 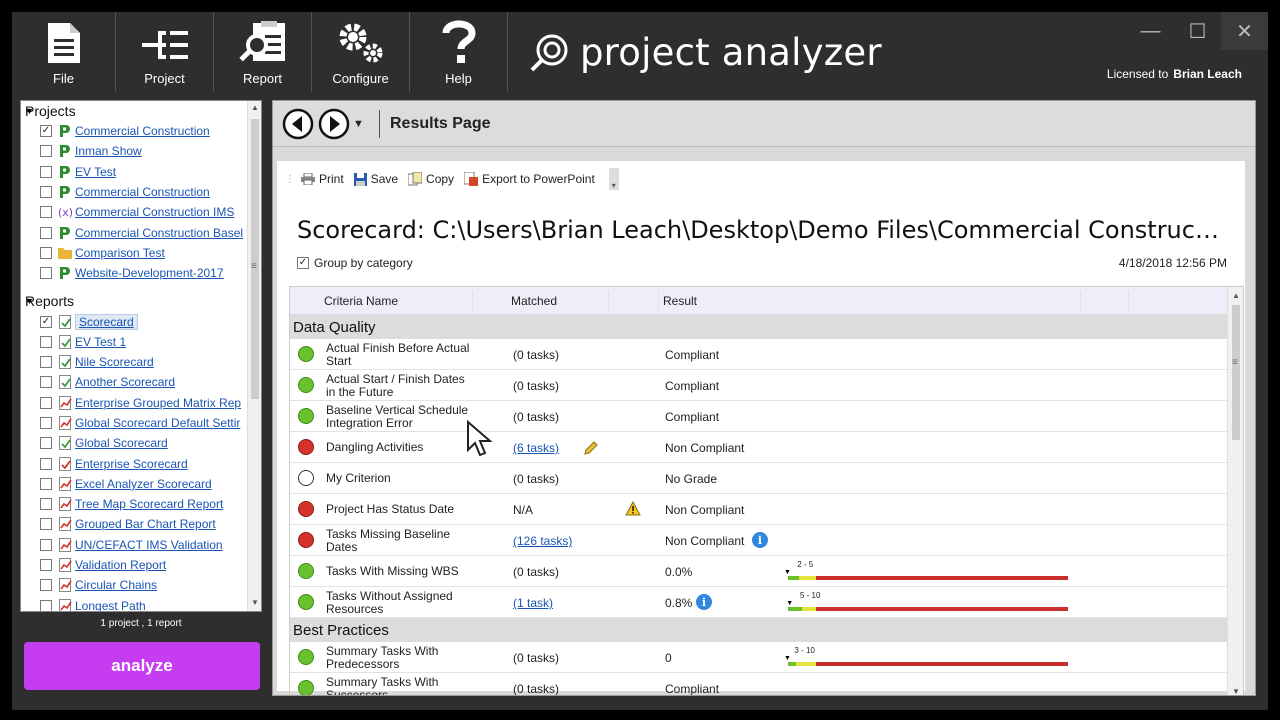 What do you see at coordinates (120, 253) in the screenshot?
I see `item-link: Comparison Test` at bounding box center [120, 253].